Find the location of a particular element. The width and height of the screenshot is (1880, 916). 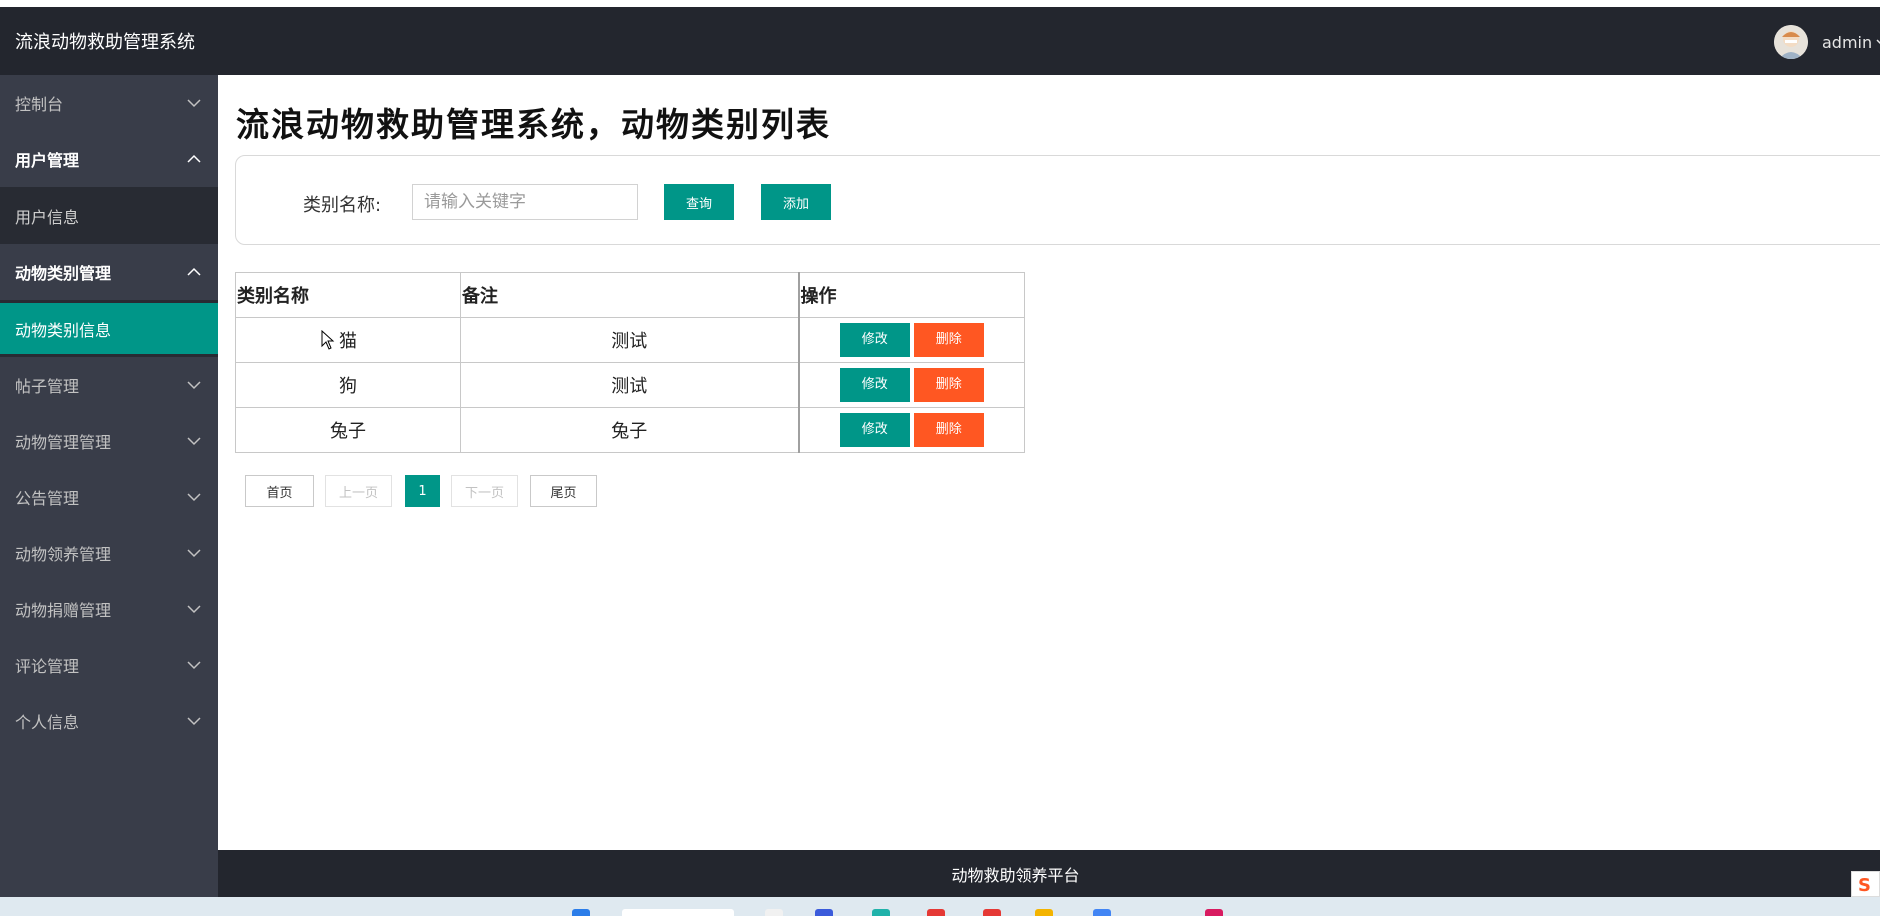

column-header-name: 类别名称 is located at coordinates (348, 295).